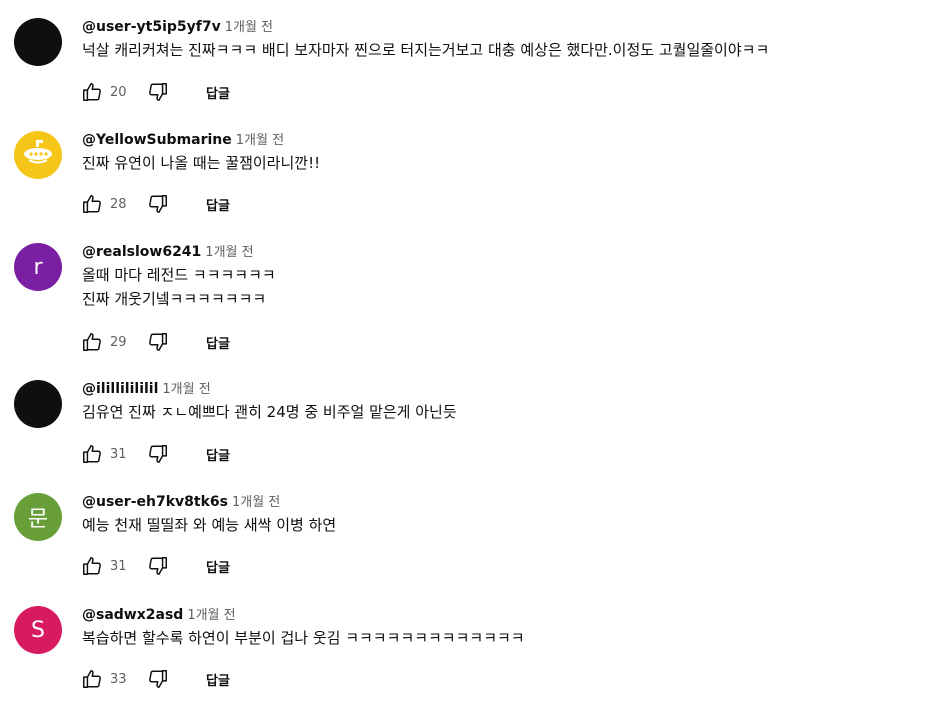  I want to click on comment-header: @sadwx2asd 1개월 전, so click(159, 613).